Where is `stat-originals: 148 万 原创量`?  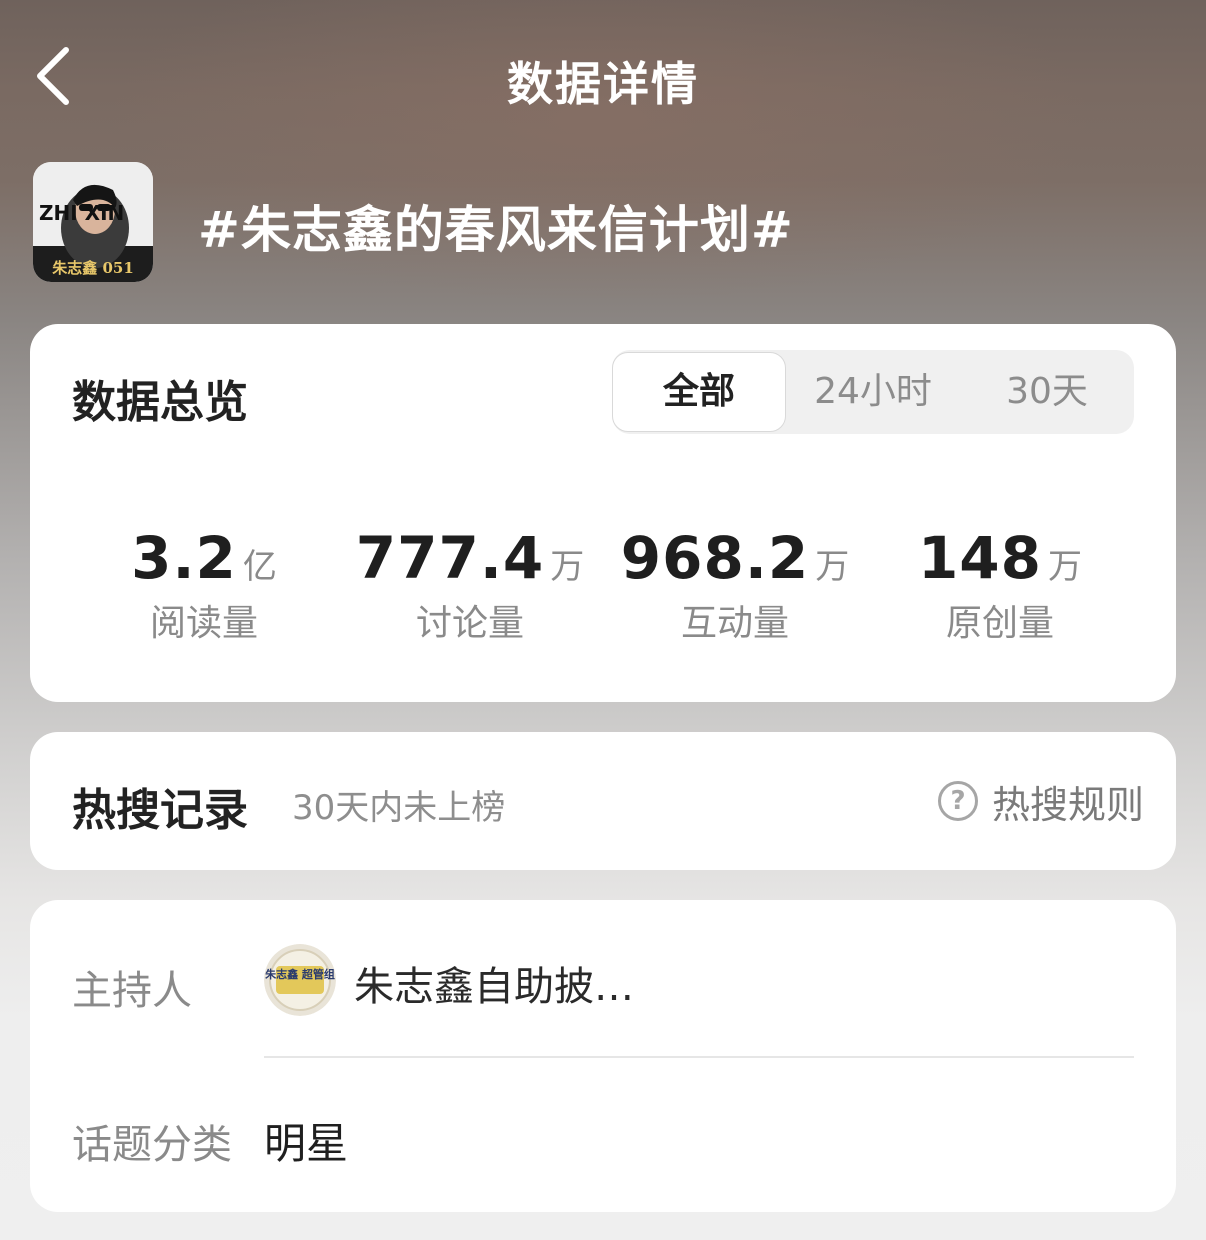 stat-originals: 148 万 原创量 is located at coordinates (1000, 585).